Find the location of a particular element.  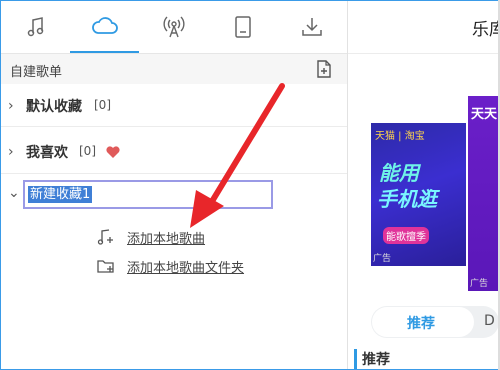

music-note-icon is located at coordinates (35, 27).